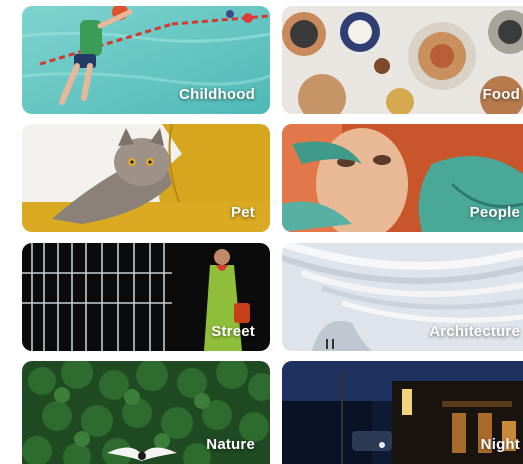 This screenshot has width=523, height=464. Describe the element at coordinates (217, 94) in the screenshot. I see `category-label: Childhood` at that location.